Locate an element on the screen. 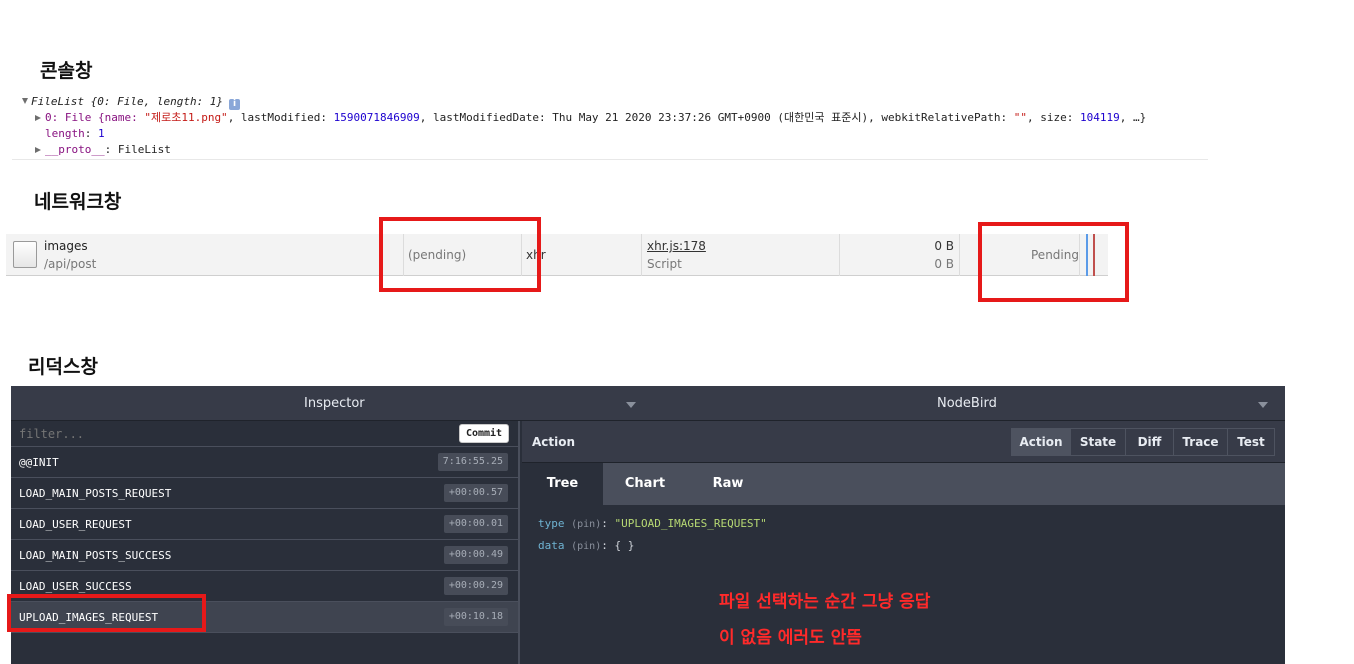 The width and height of the screenshot is (1354, 664). action-name: LOAD_MAIN_POSTS_REQUEST is located at coordinates (95, 493).